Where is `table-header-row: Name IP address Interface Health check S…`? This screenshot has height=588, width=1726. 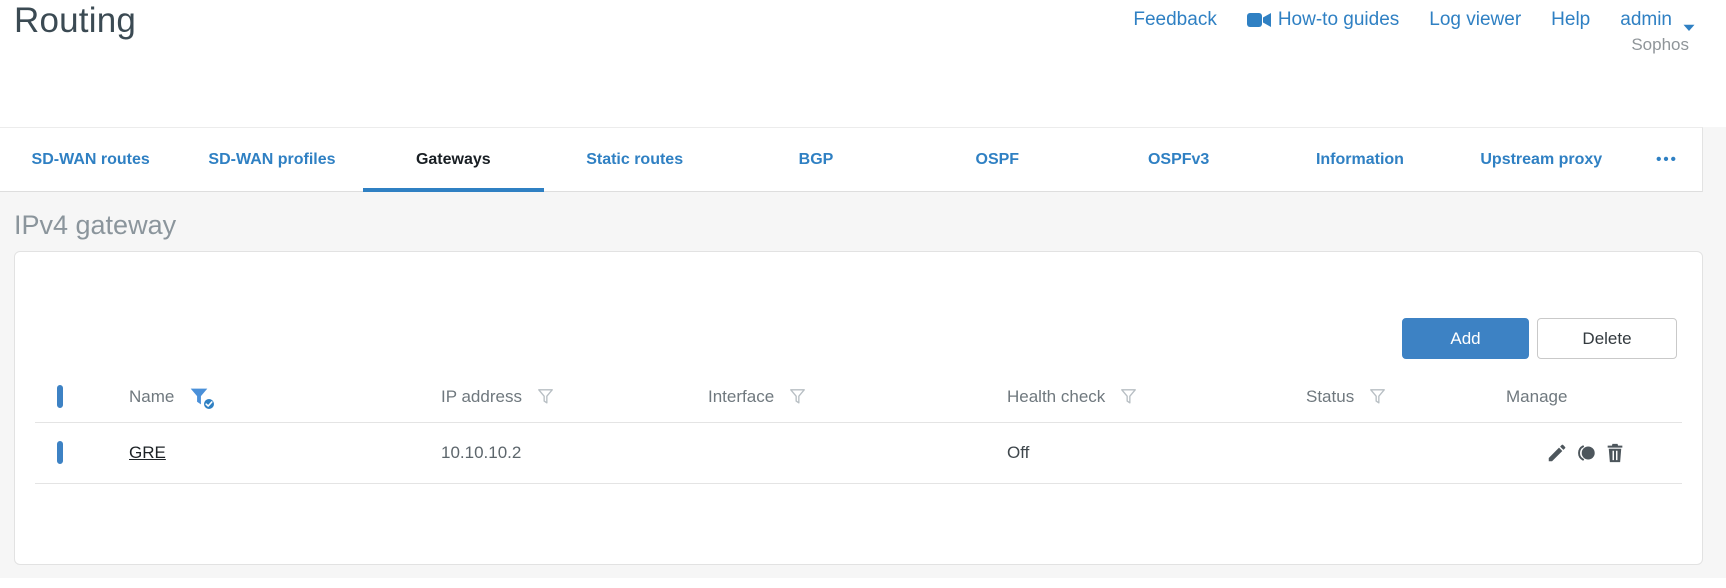 table-header-row: Name IP address Interface Health check S… is located at coordinates (858, 396).